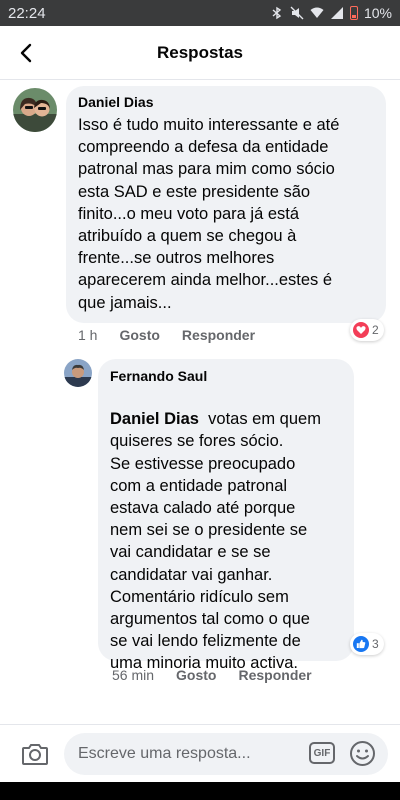 This screenshot has height=800, width=400. Describe the element at coordinates (200, 13) in the screenshot. I see `status-bar: 22:24 10%` at that location.